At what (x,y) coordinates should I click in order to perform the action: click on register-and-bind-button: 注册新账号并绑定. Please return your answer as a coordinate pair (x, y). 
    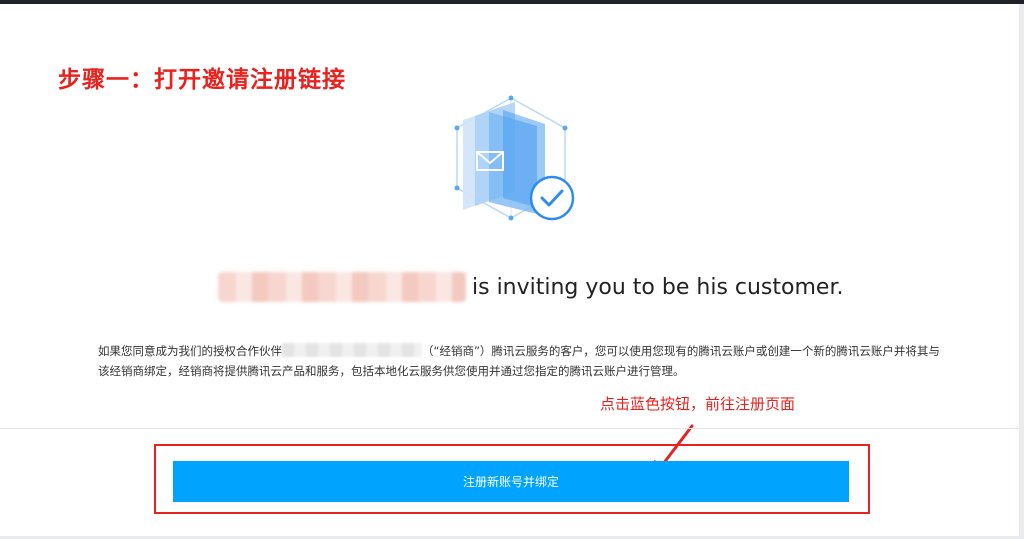
    Looking at the image, I should click on (511, 481).